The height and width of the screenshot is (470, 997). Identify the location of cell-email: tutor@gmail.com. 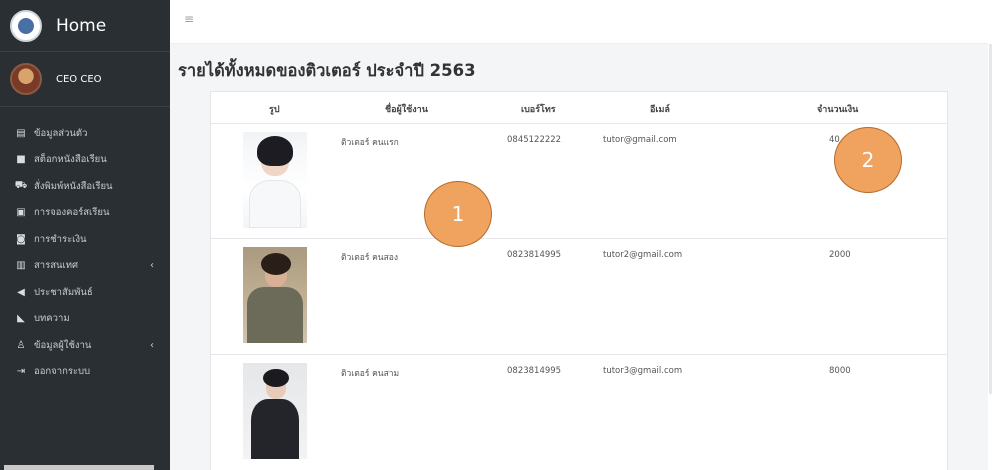
(640, 140).